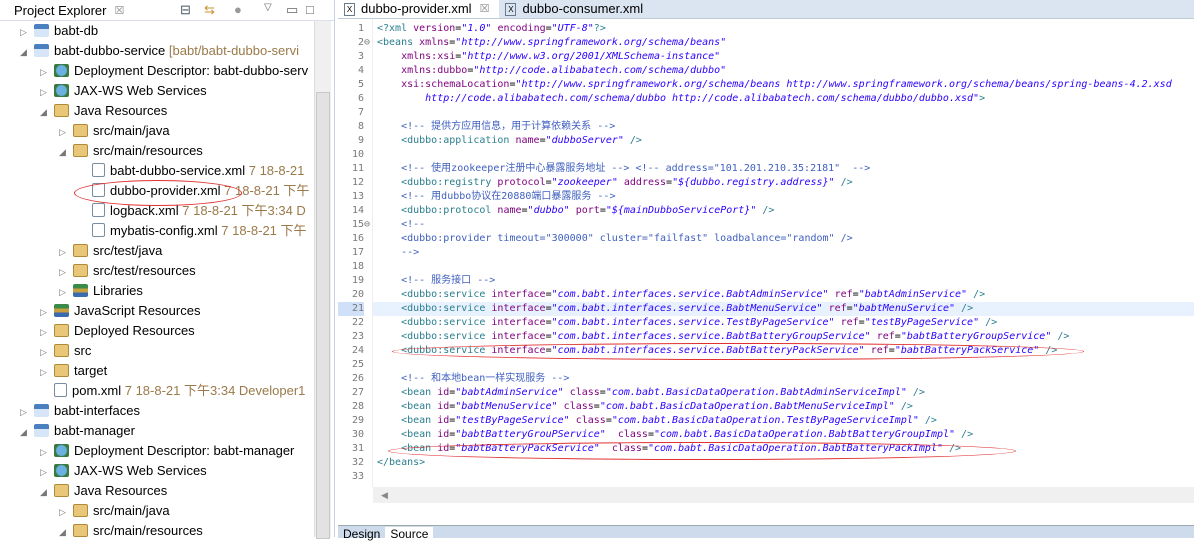 This screenshot has width=1194, height=541. Describe the element at coordinates (310, 9) in the screenshot. I see `maximize-icon: □` at that location.